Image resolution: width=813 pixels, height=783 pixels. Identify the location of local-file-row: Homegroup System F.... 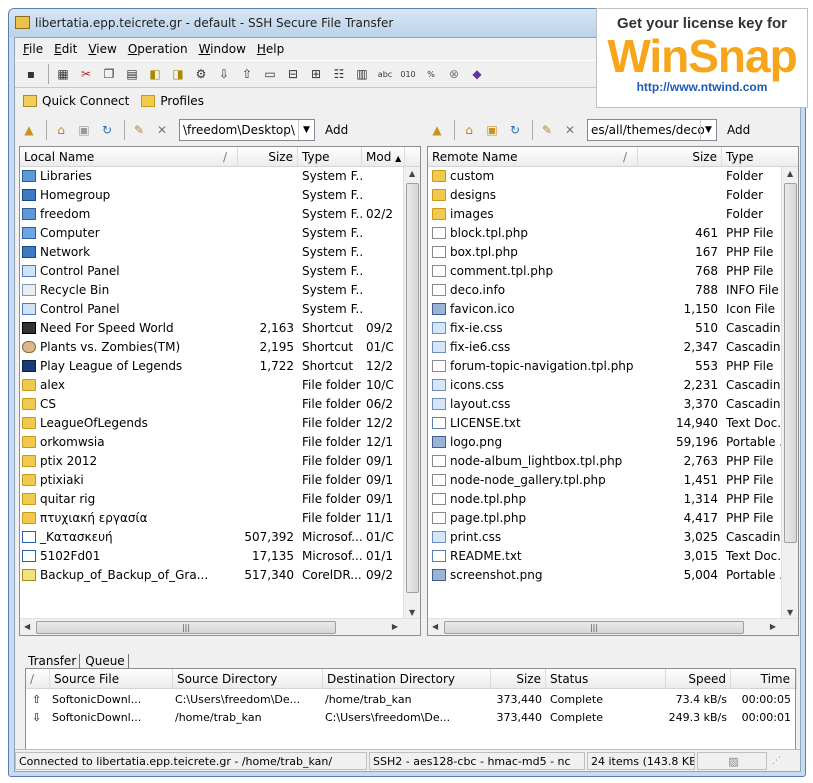
(220, 195).